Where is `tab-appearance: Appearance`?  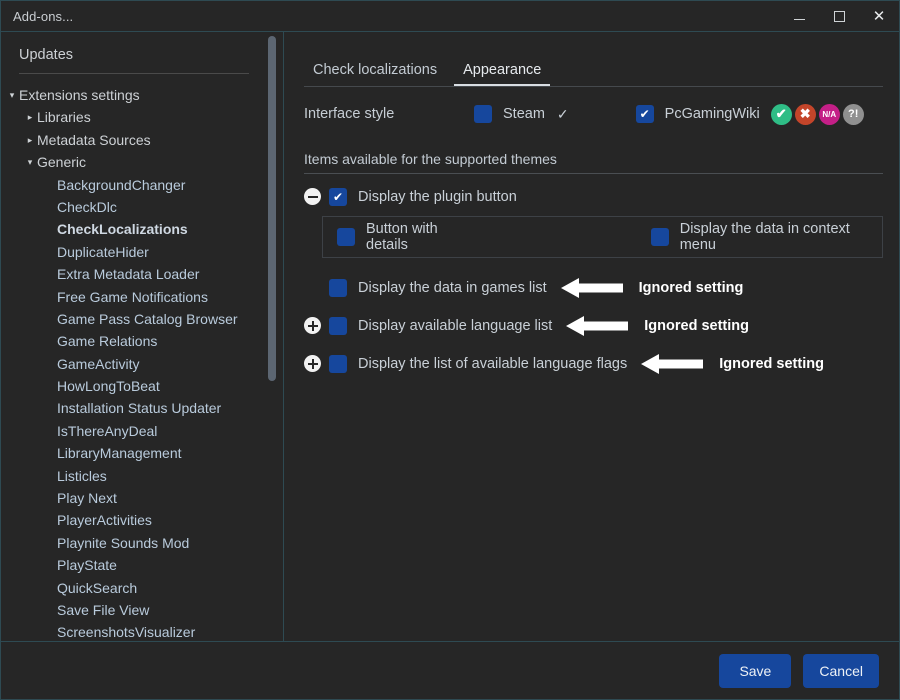 tab-appearance: Appearance is located at coordinates (502, 74).